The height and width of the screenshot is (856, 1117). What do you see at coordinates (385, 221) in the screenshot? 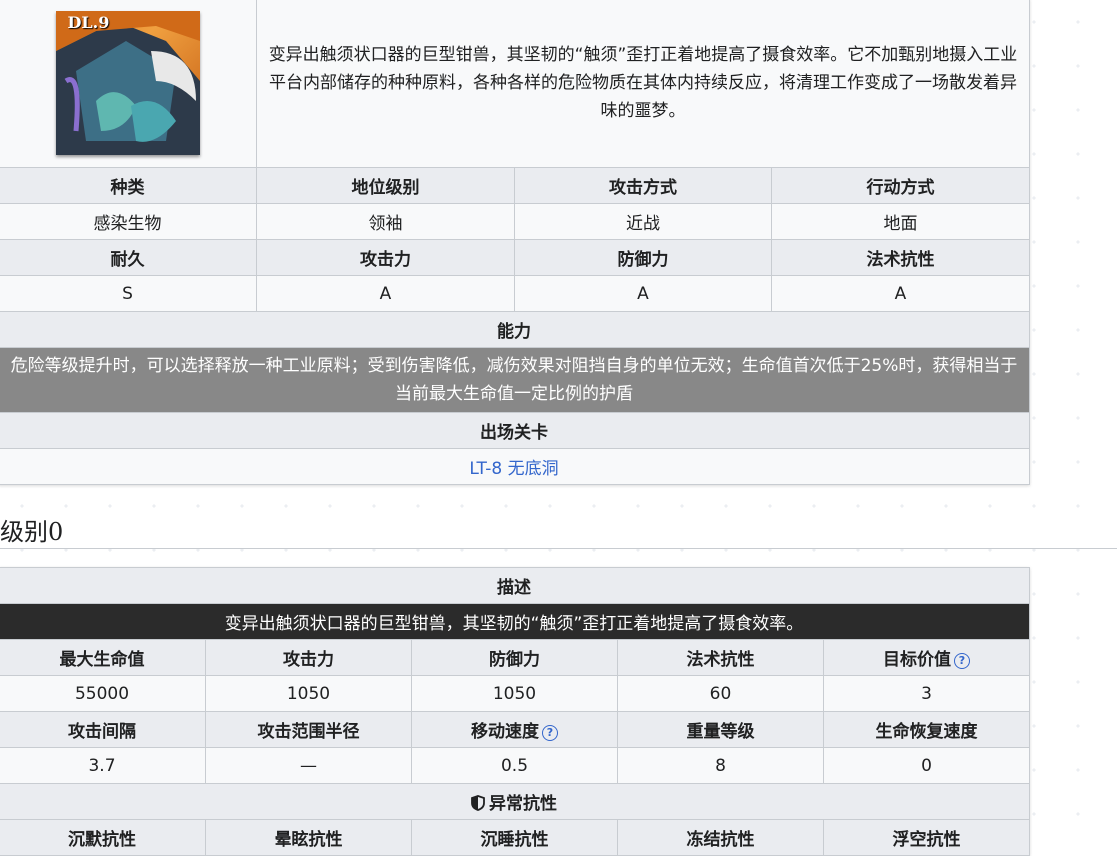
I see `value-rank: 领袖` at bounding box center [385, 221].